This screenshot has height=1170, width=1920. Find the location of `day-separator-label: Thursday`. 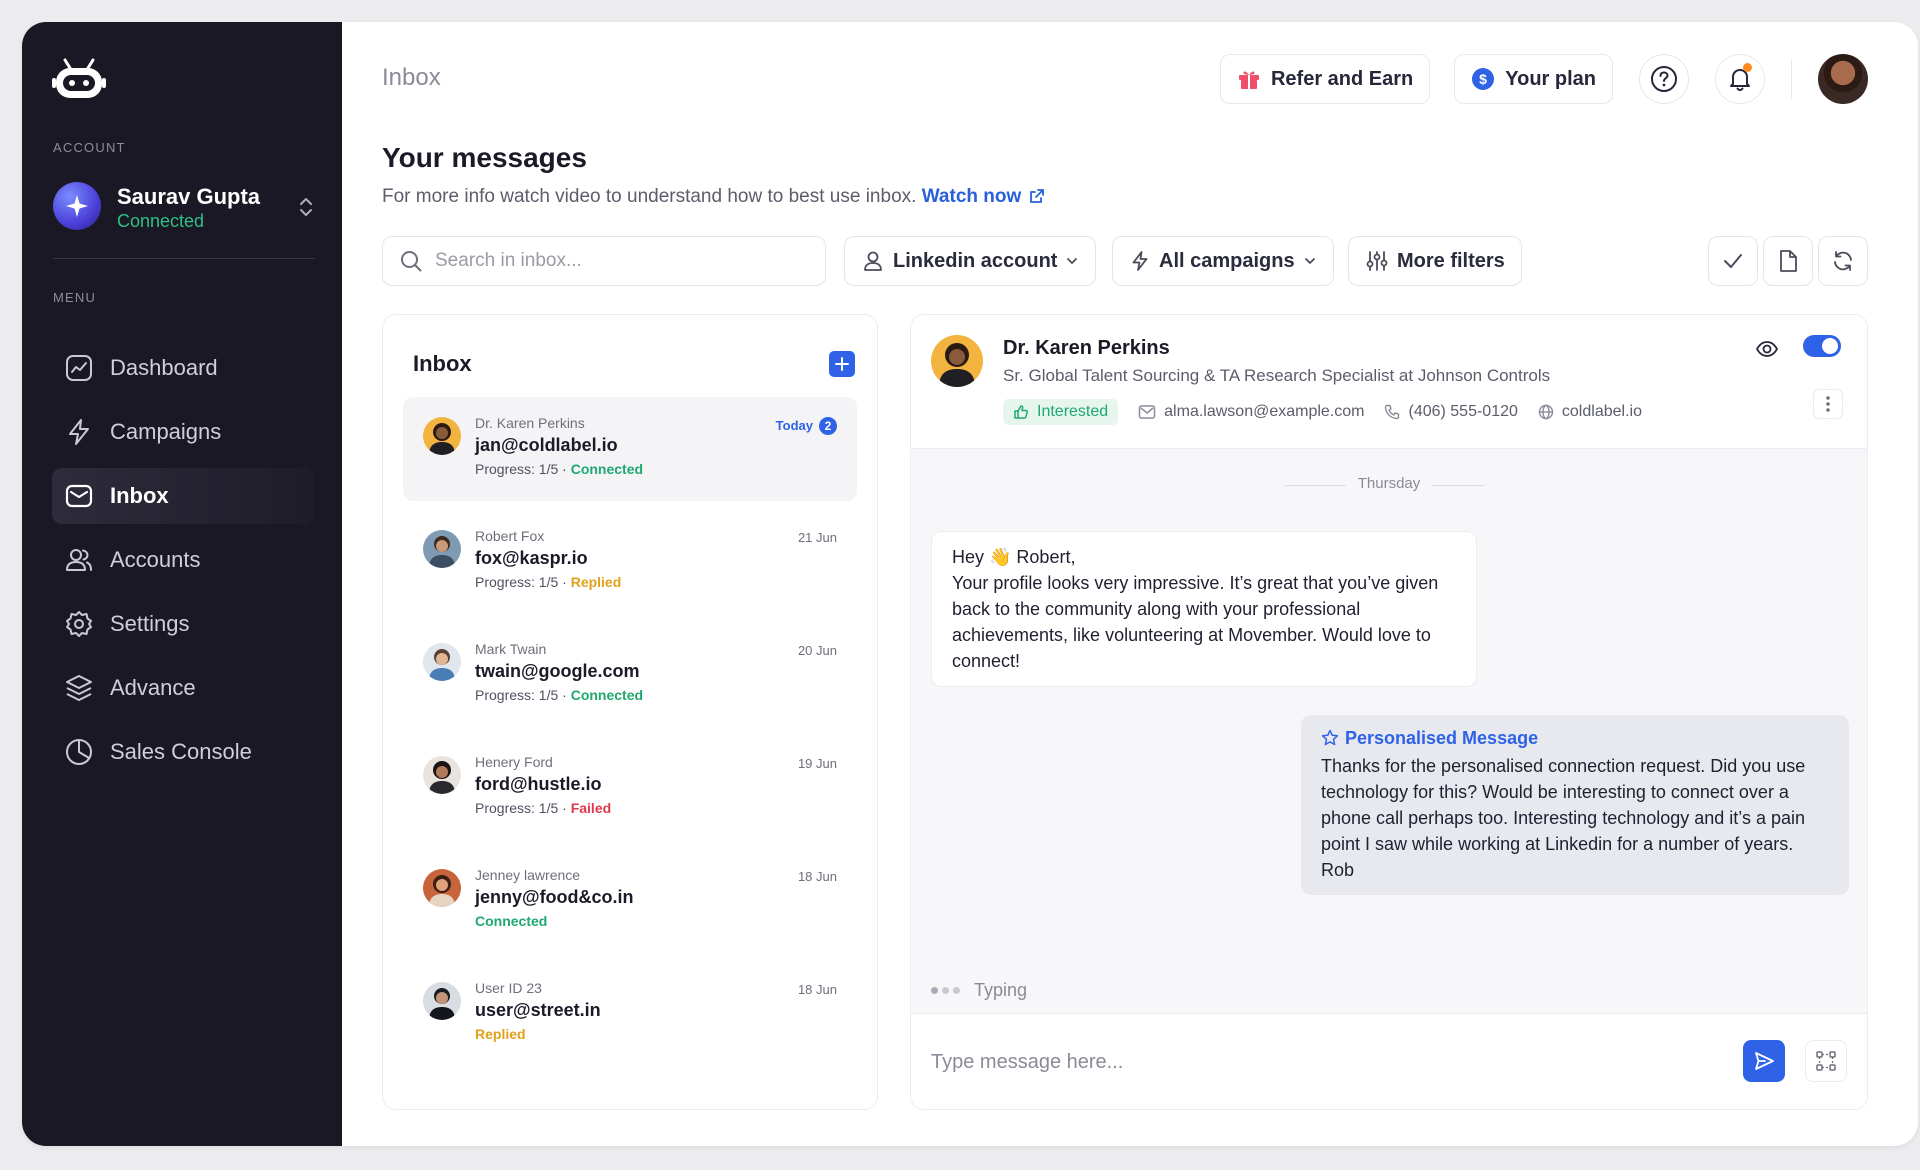

day-separator-label: Thursday is located at coordinates (1389, 483).